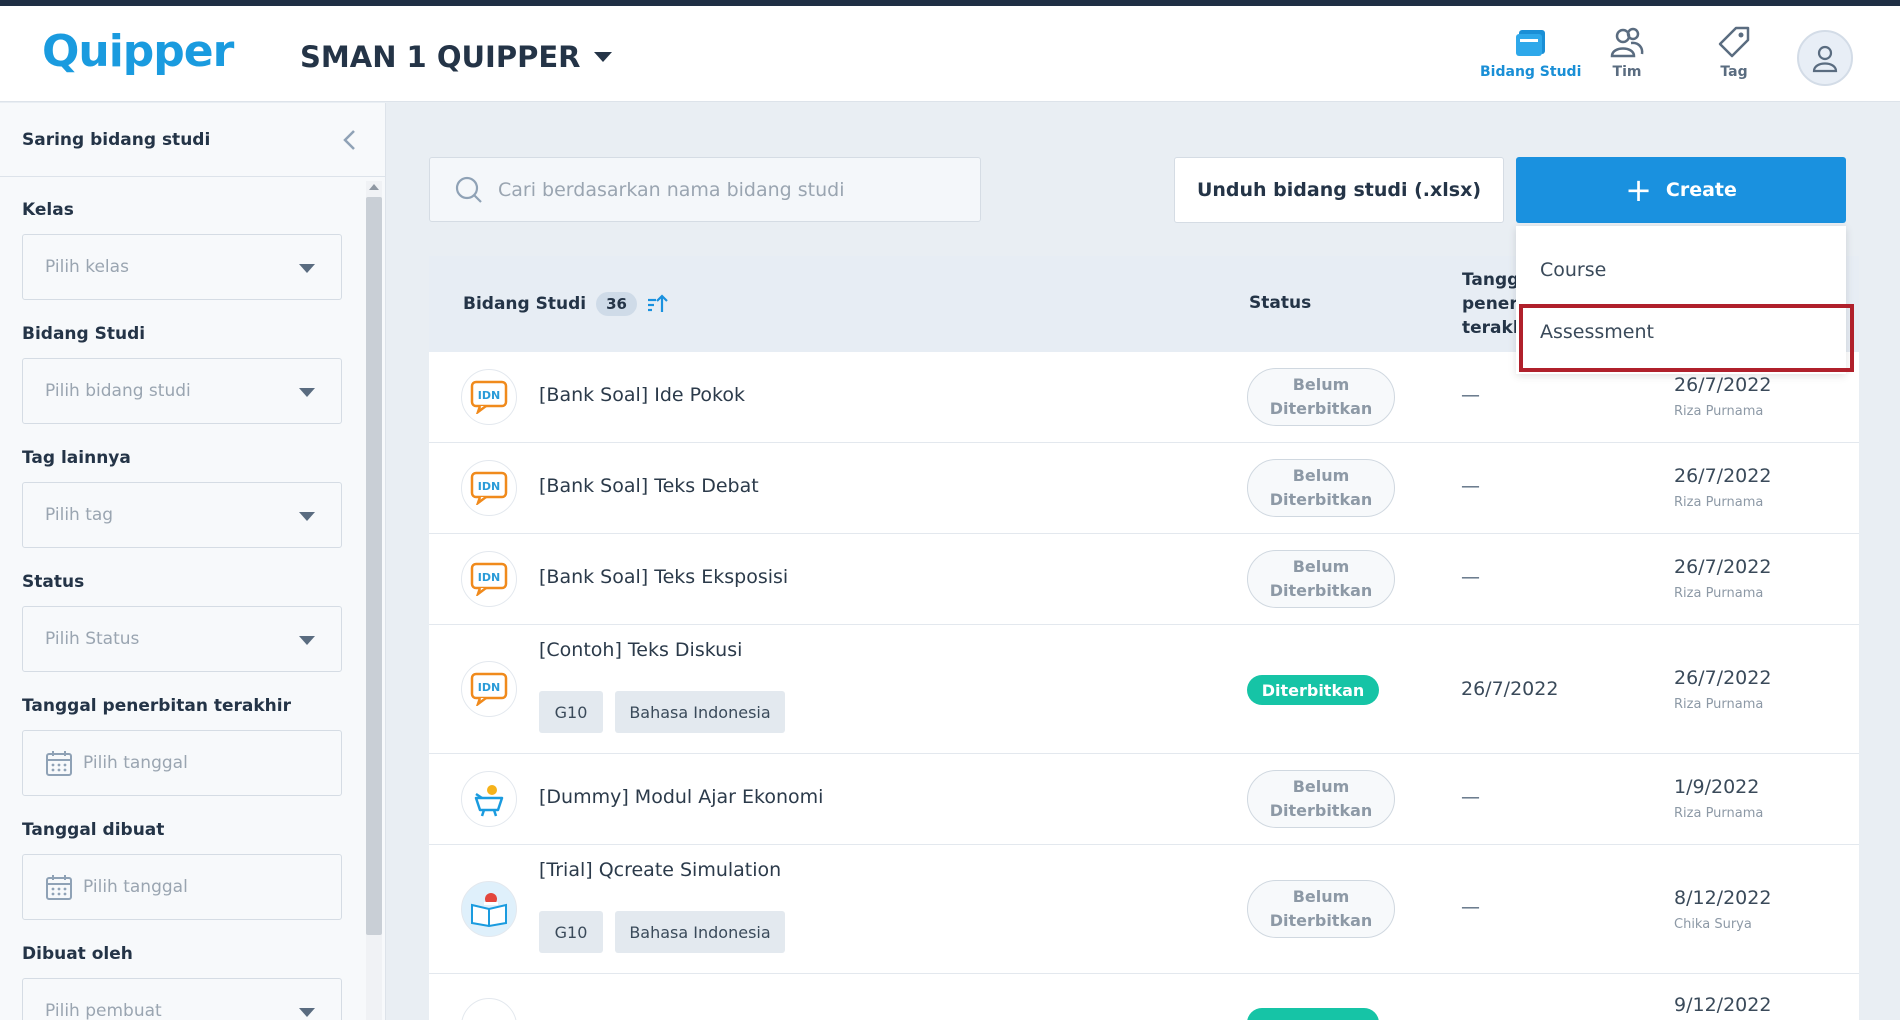 The width and height of the screenshot is (1900, 1020). I want to click on pubdate-header-line1: Tangga, so click(1492, 280).